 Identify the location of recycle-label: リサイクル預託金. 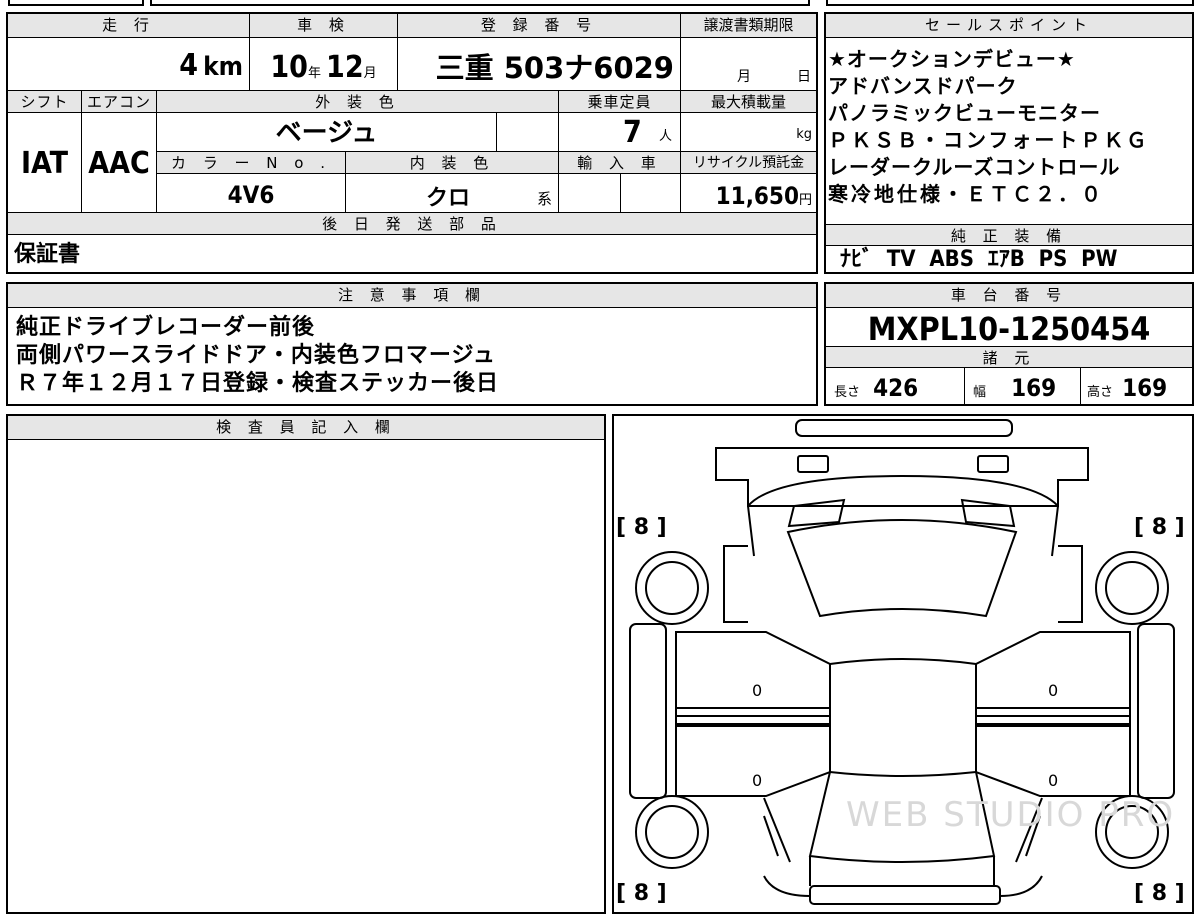
(748, 162).